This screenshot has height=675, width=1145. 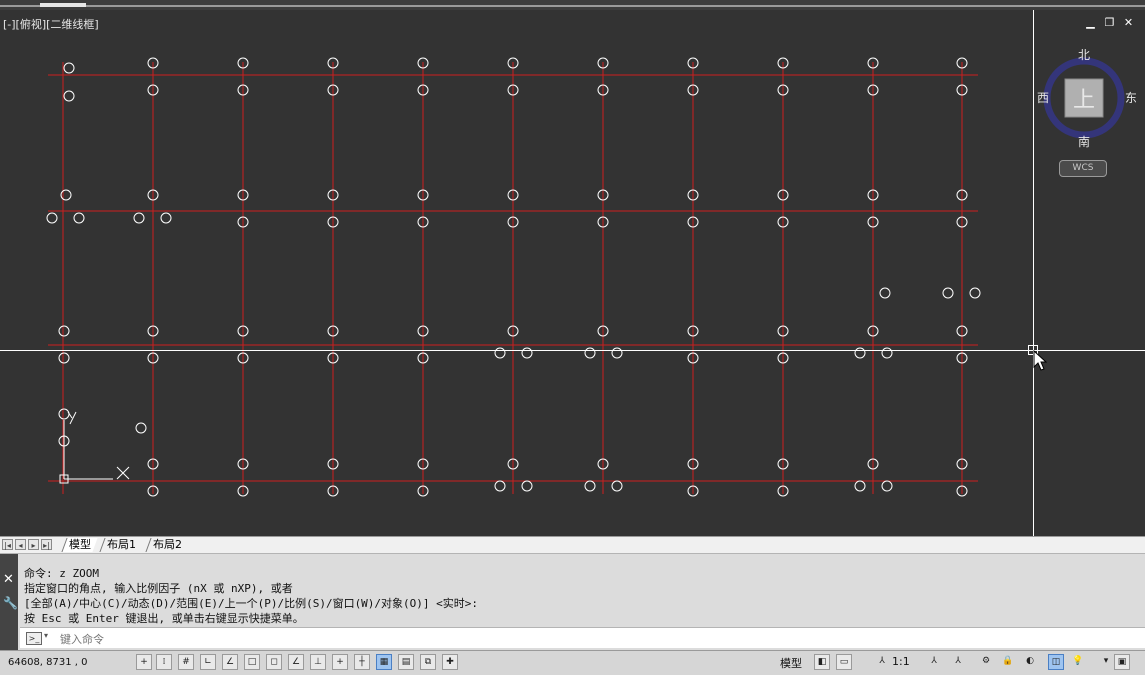 I want to click on lineweight-icon: ┼, so click(x=362, y=662).